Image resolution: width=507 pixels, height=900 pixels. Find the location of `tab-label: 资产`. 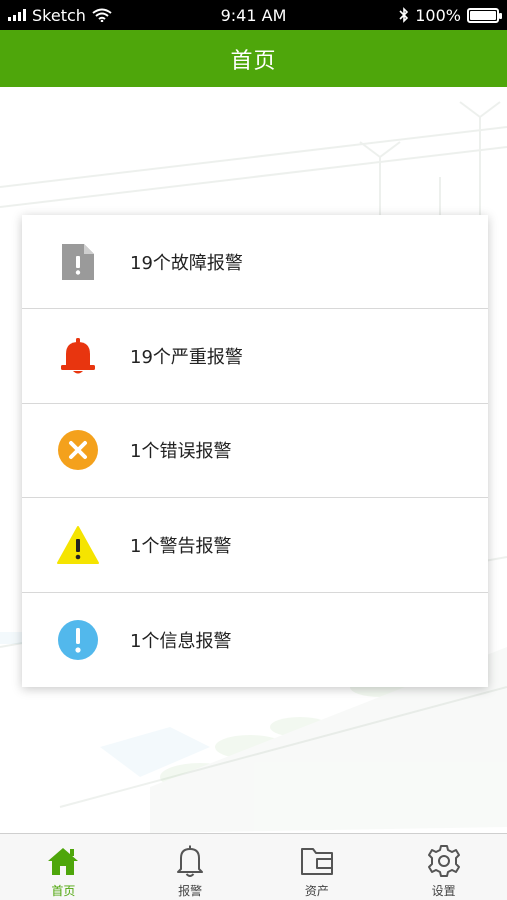

tab-label: 资产 is located at coordinates (316, 891).